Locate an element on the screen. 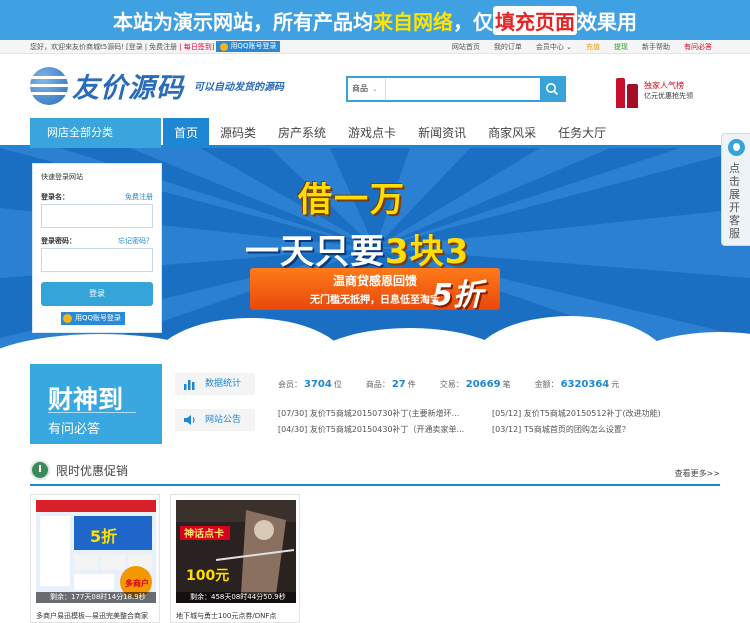 This screenshot has height=623, width=750. search-category-select: 商品 ⌄ is located at coordinates (367, 89).